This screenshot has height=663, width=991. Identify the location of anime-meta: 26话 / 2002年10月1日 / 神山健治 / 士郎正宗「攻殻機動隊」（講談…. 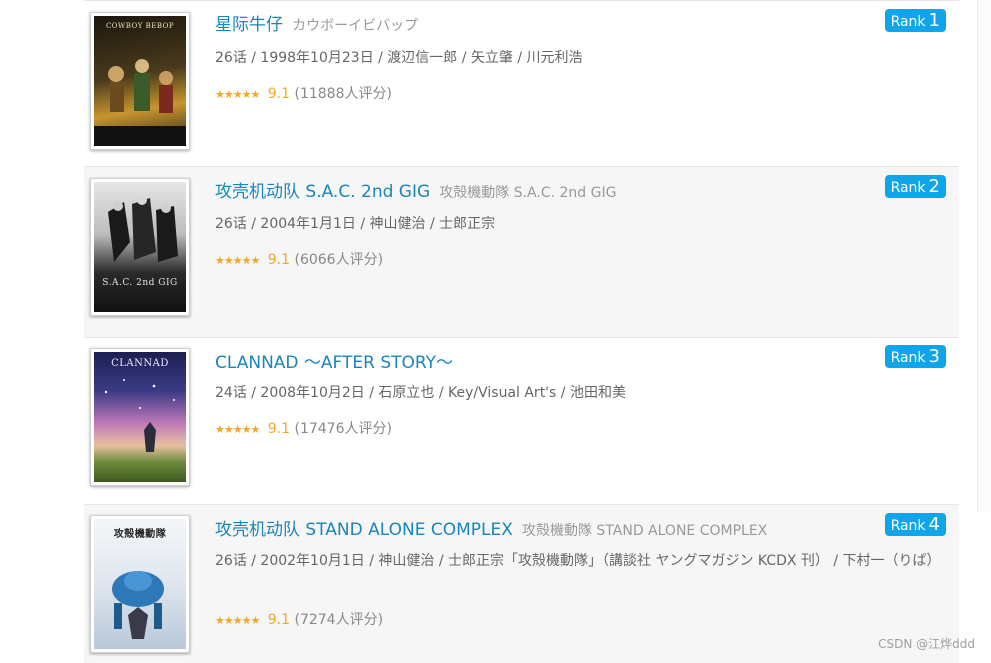
(578, 561).